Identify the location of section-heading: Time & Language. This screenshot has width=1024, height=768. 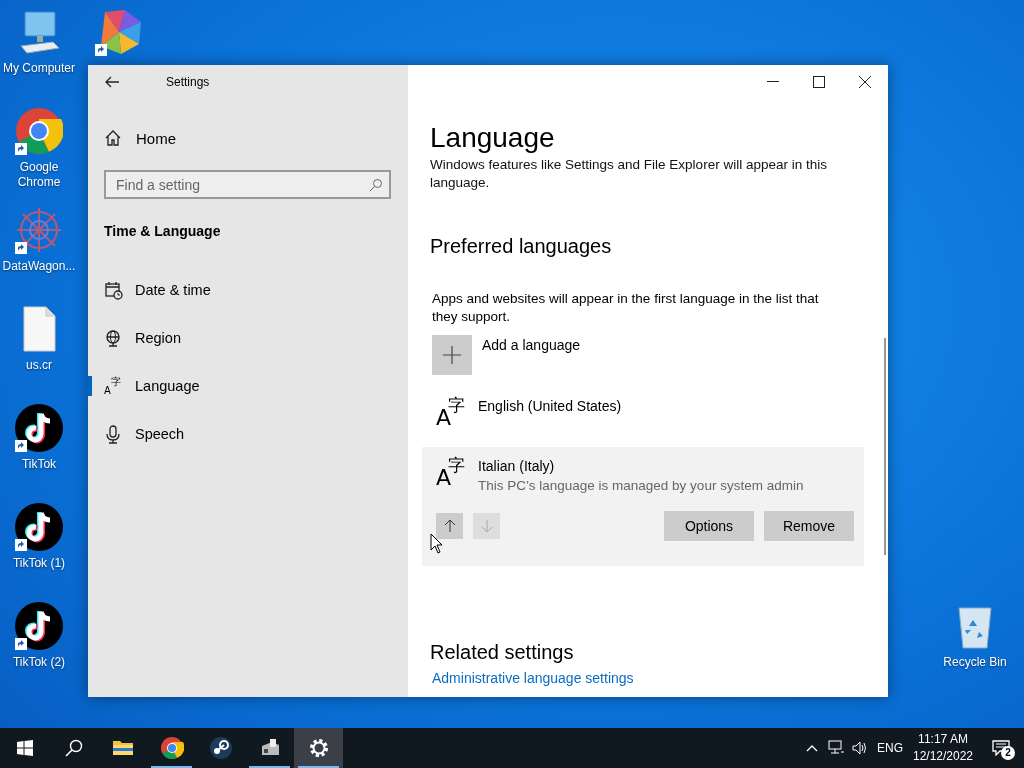
(163, 231).